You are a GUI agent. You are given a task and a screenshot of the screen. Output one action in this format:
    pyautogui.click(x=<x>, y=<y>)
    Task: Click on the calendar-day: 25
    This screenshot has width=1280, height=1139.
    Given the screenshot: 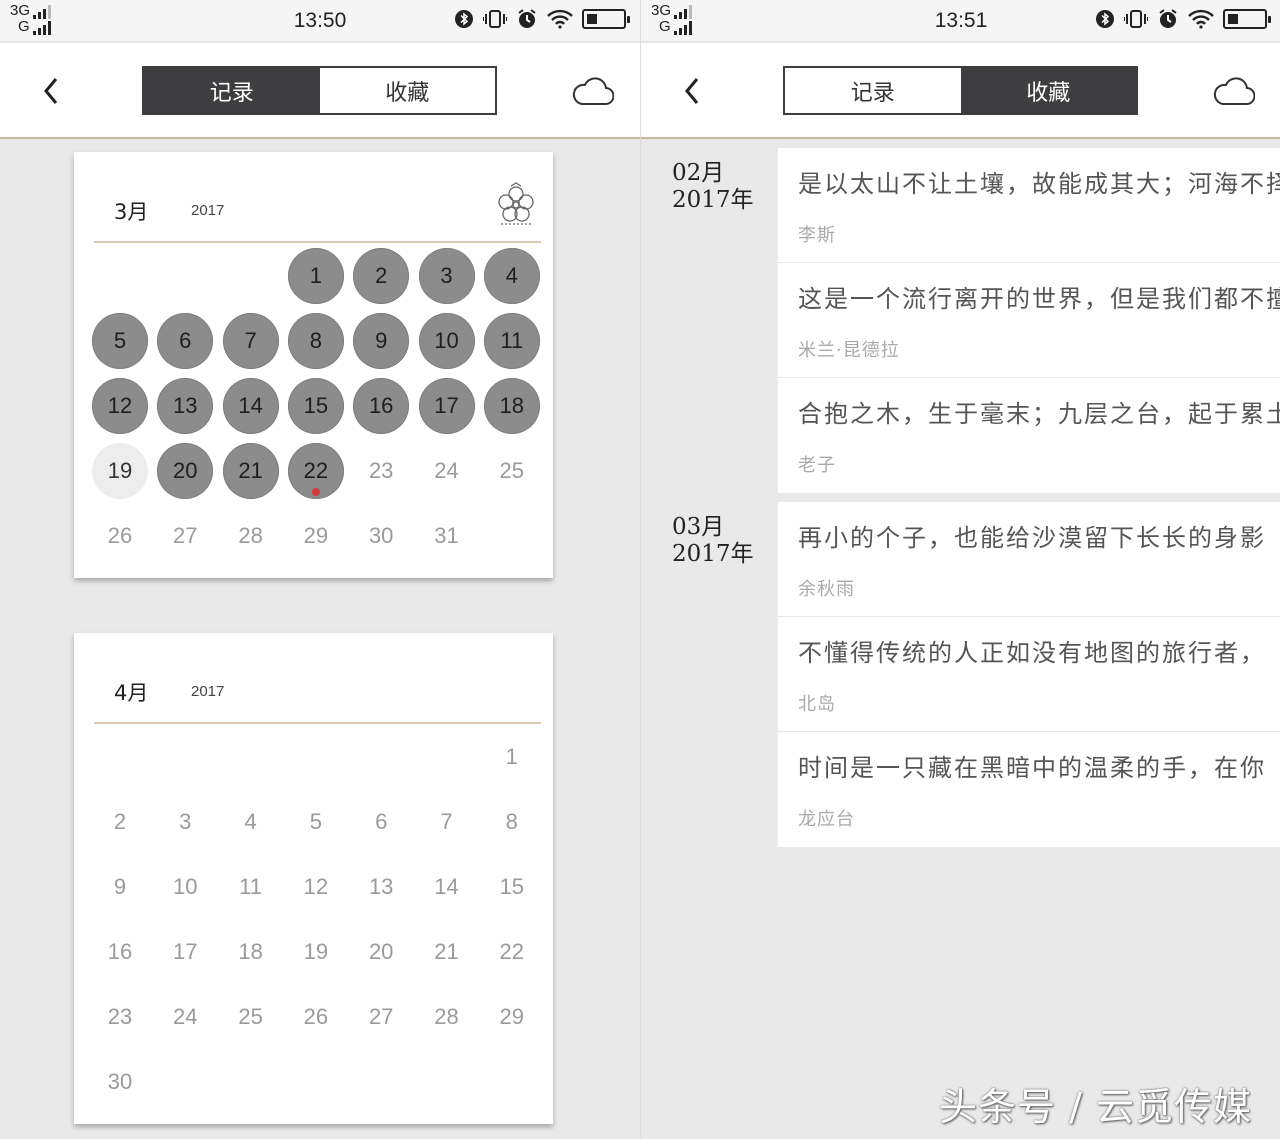 What is the action you would take?
    pyautogui.click(x=250, y=1016)
    